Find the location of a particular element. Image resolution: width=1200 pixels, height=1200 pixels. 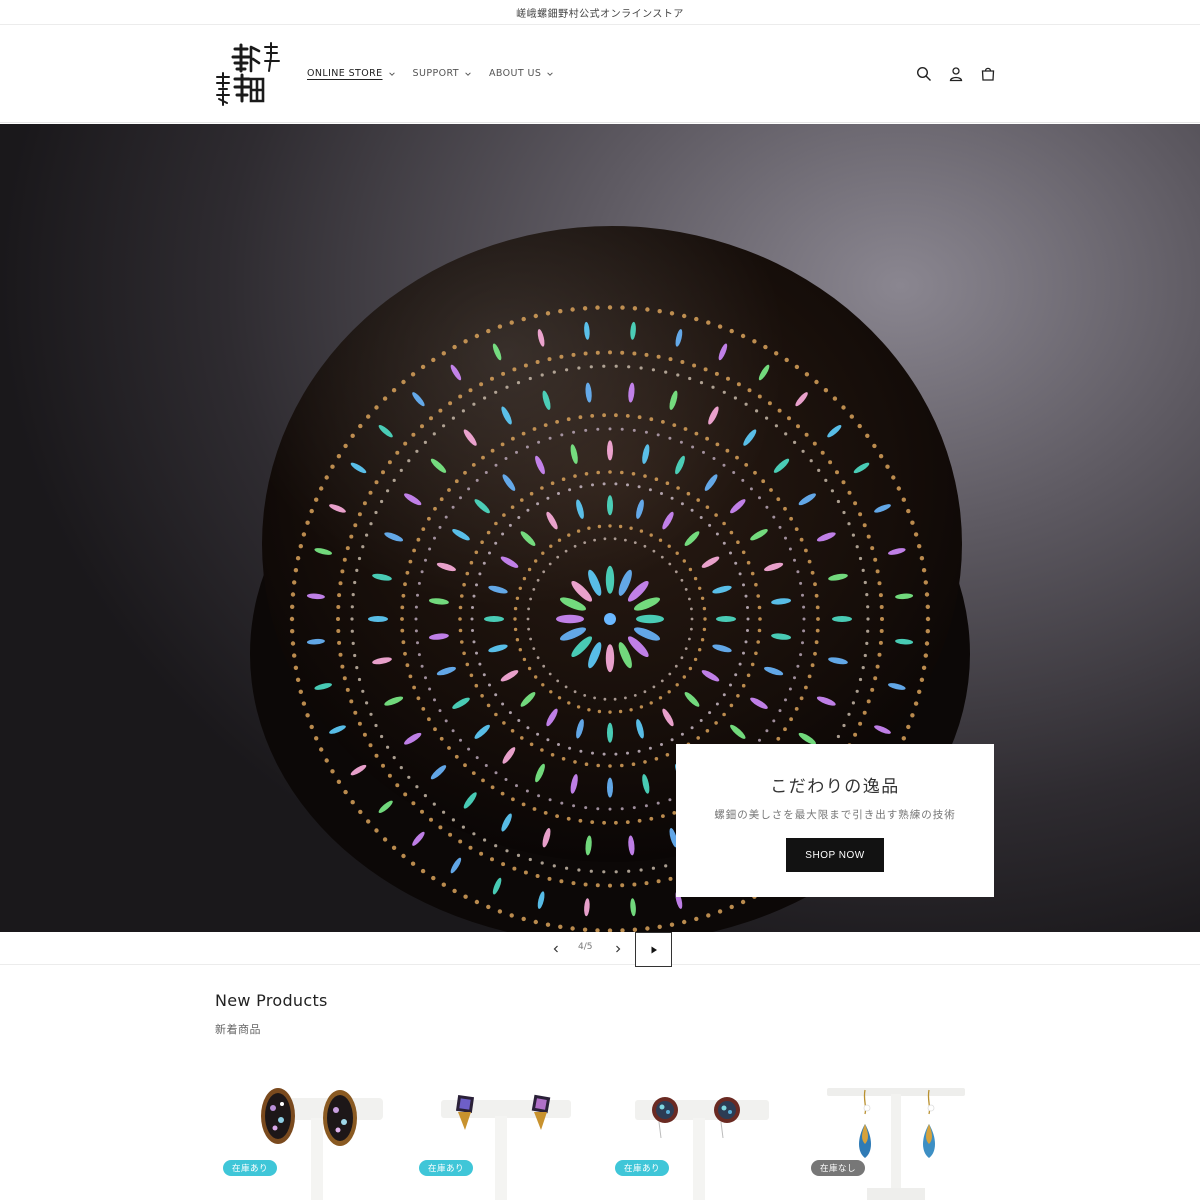

nav-about-us: ABOUT US is located at coordinates (521, 73).